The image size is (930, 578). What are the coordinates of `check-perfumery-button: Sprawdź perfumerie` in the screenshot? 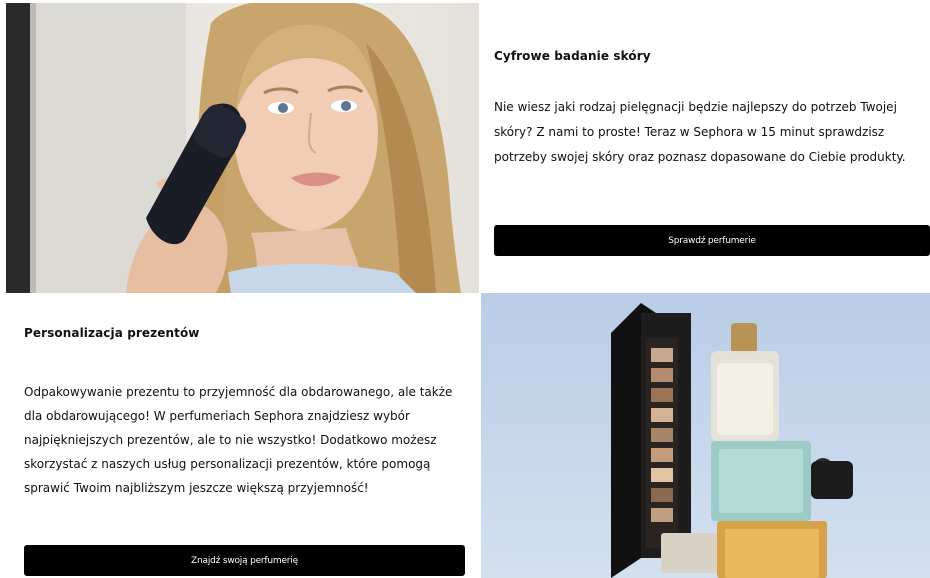 It's located at (712, 240).